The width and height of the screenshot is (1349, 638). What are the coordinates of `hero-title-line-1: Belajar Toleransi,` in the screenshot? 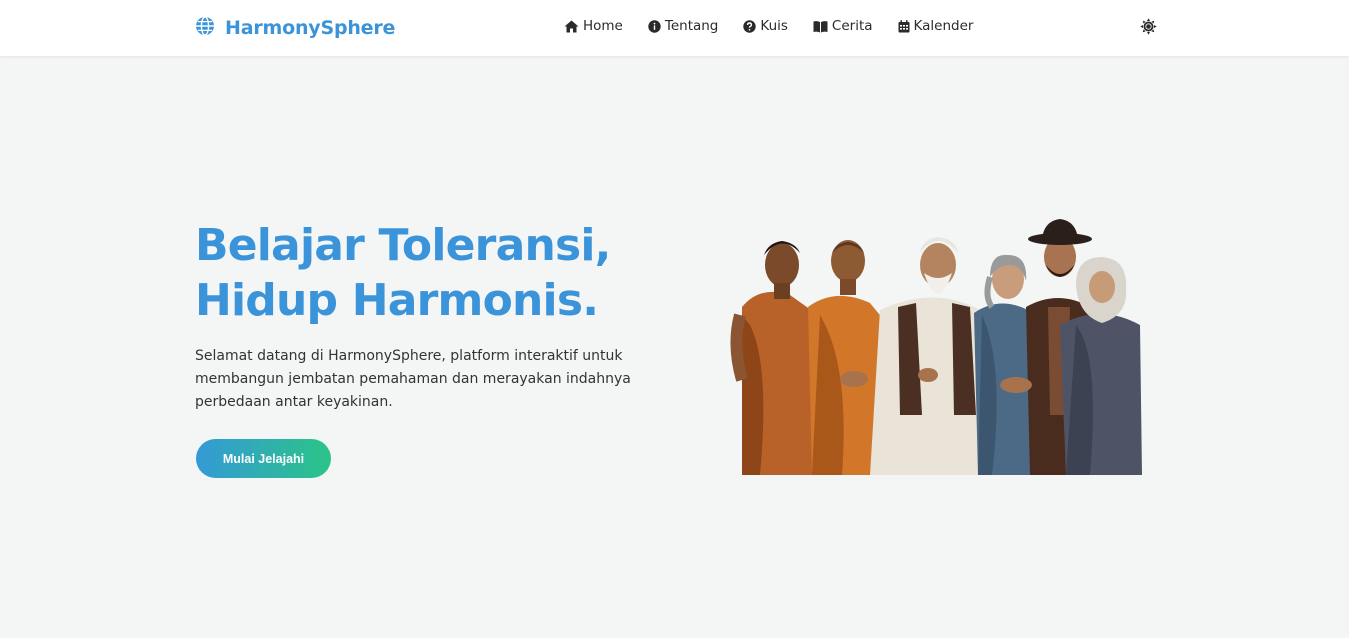 It's located at (403, 245).